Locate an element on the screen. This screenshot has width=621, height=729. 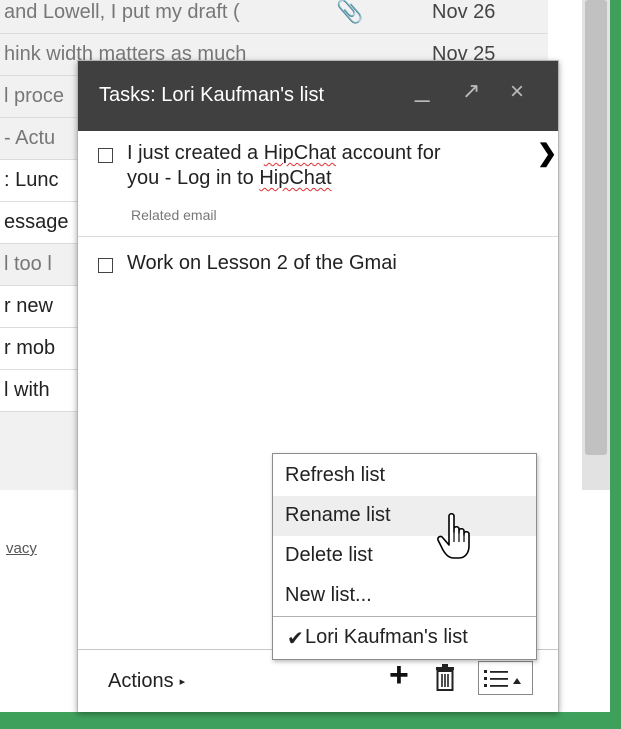
actions-menu-button: Actions ▸ is located at coordinates (146, 681).